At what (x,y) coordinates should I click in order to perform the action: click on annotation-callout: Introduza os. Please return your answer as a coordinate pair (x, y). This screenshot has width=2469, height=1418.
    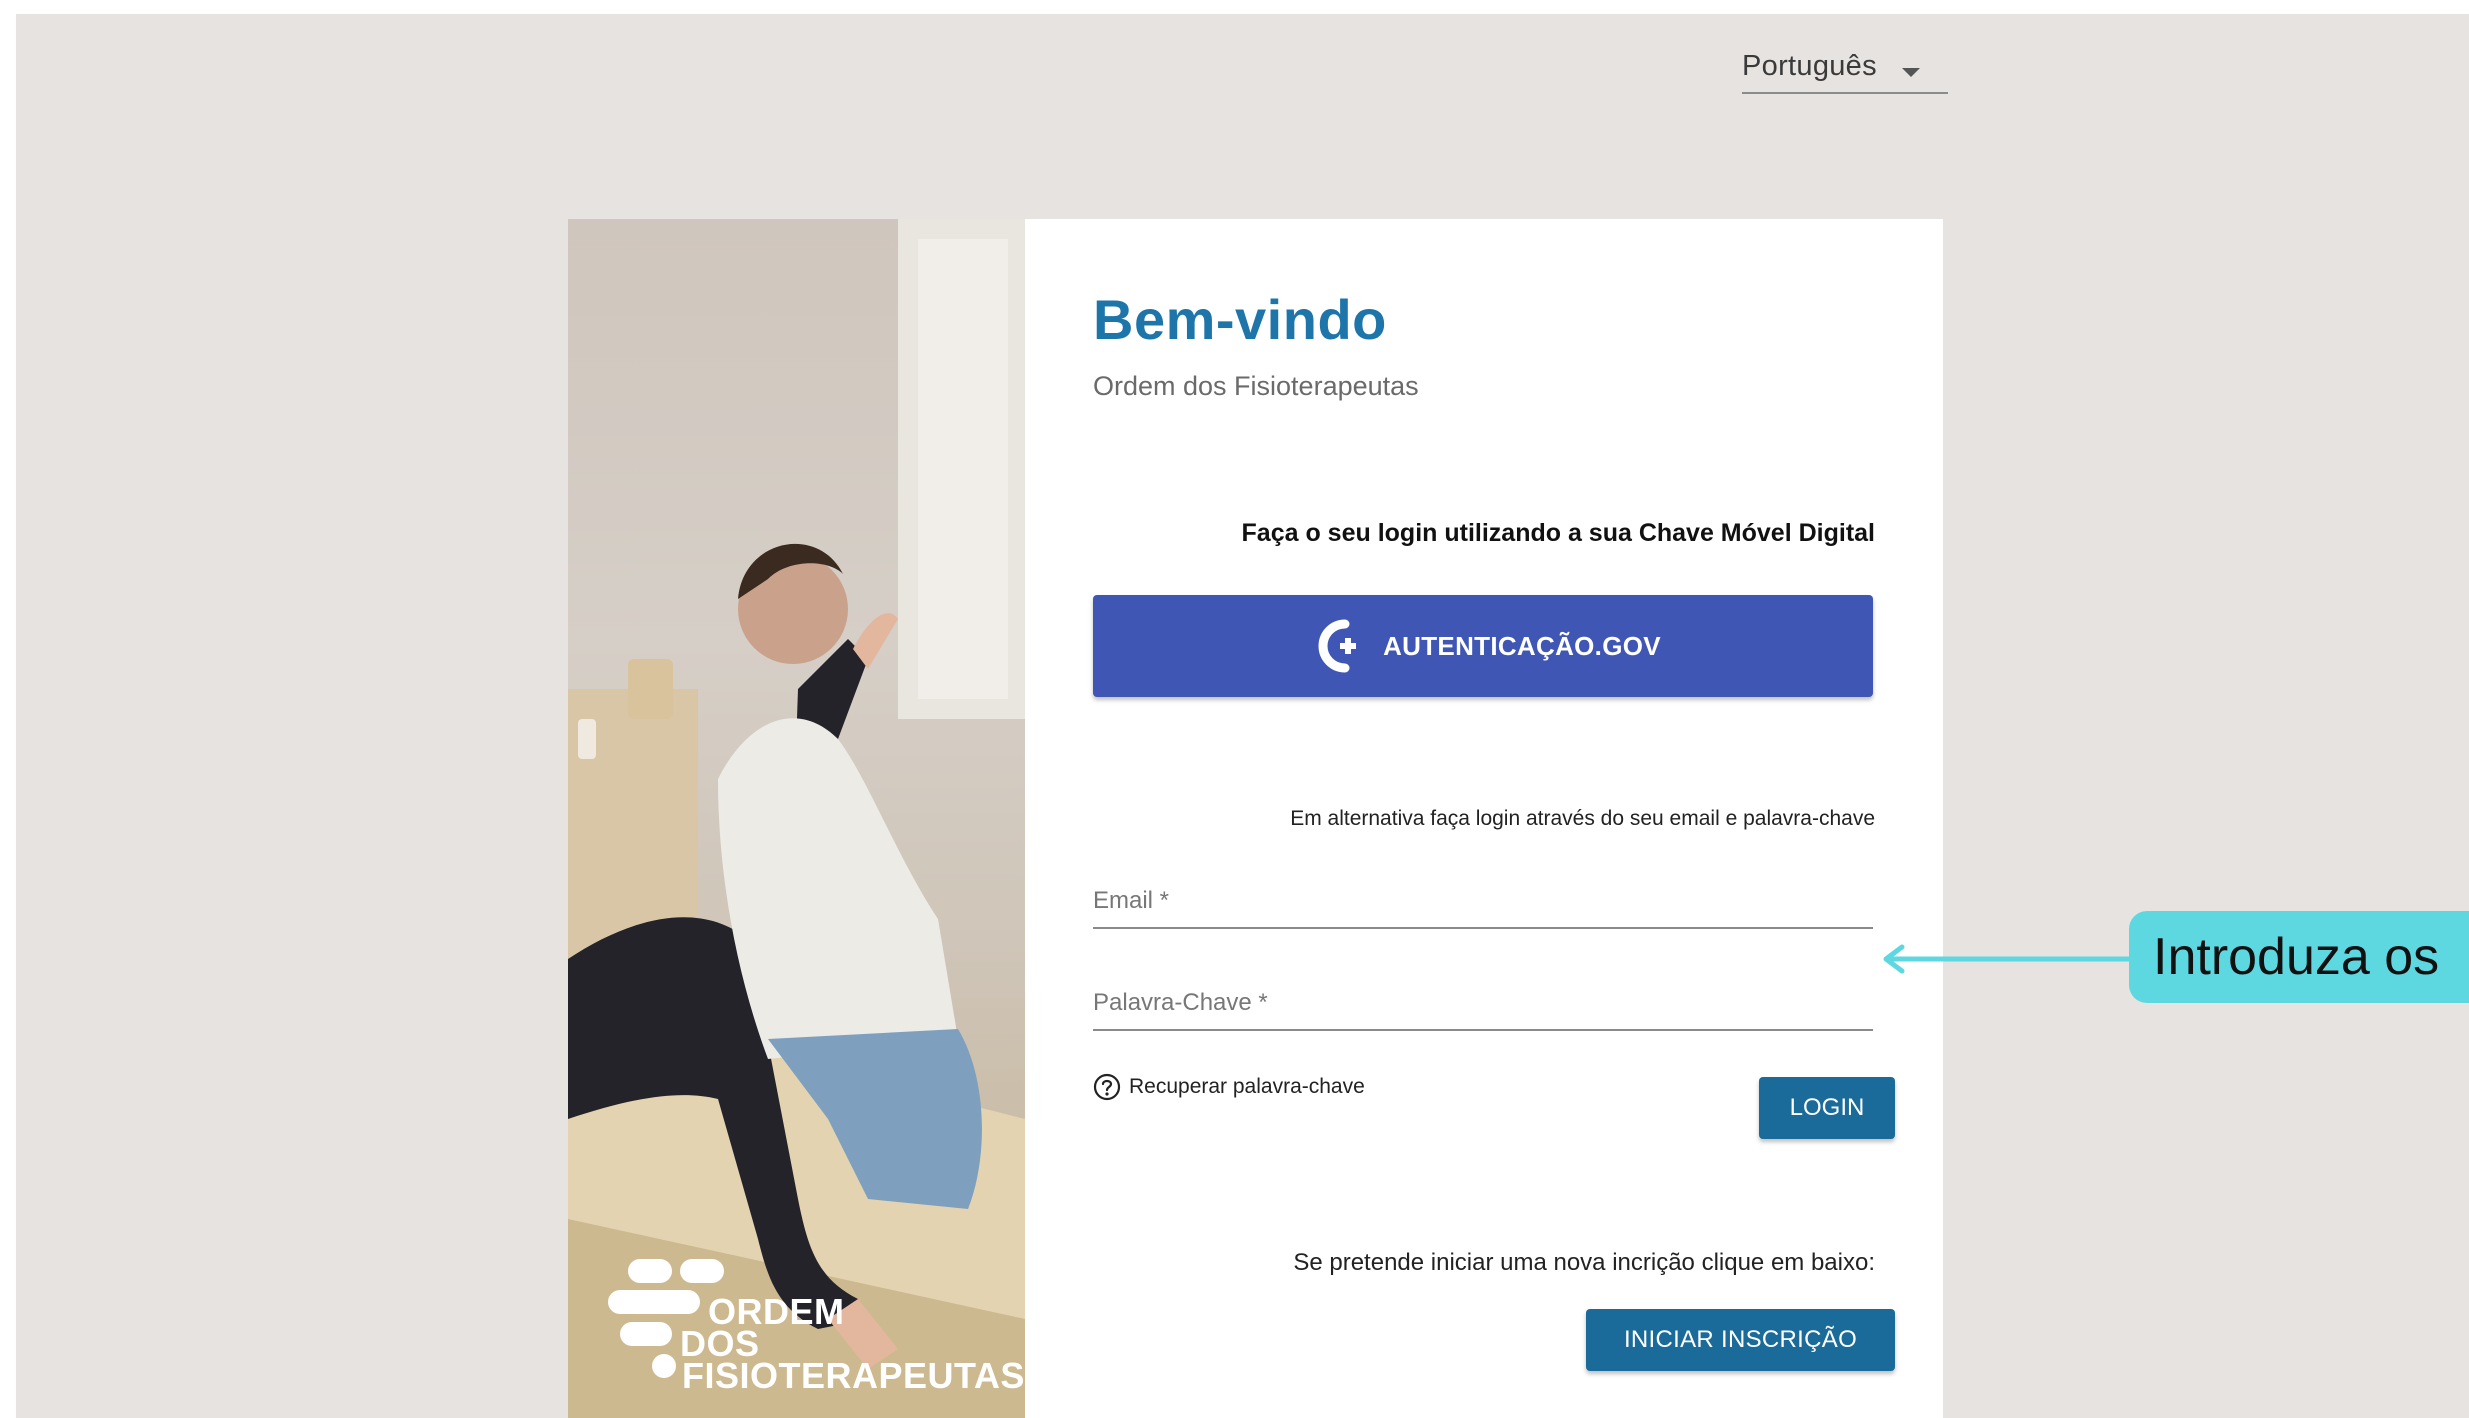
    Looking at the image, I should click on (2299, 957).